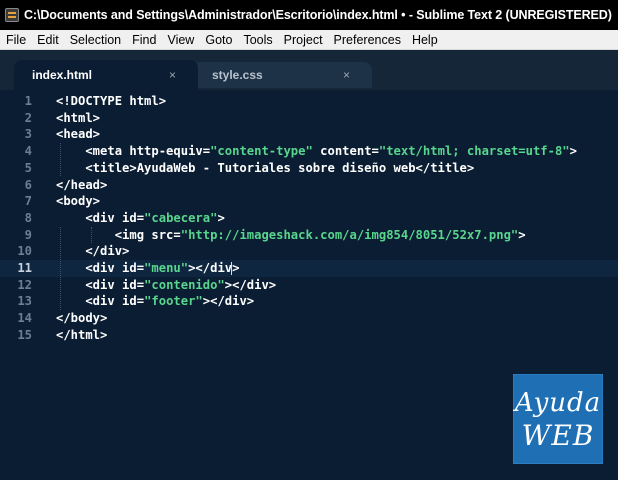 The width and height of the screenshot is (618, 480). What do you see at coordinates (218, 40) in the screenshot?
I see `menu-goto: Goto` at bounding box center [218, 40].